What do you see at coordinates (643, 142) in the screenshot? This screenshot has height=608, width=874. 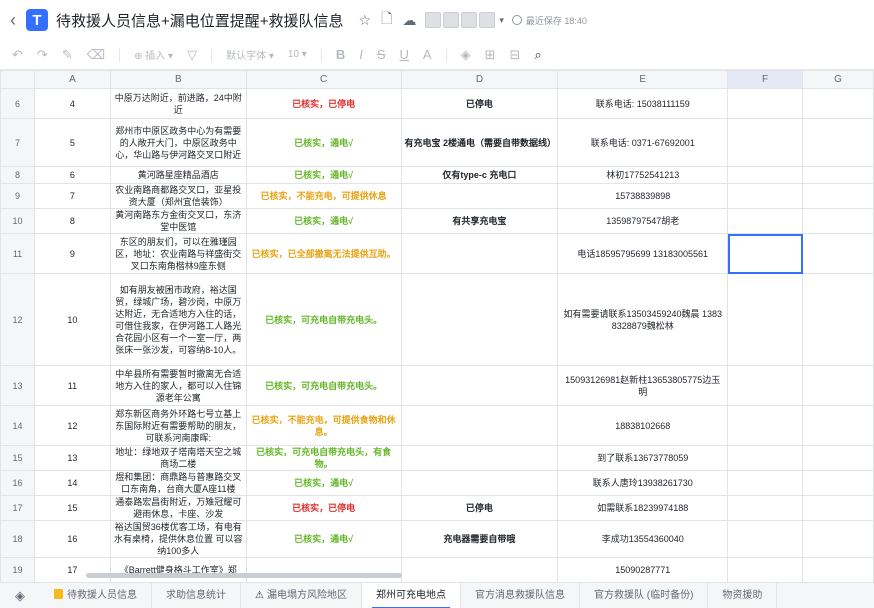 I see `cell-e: 联系电话: 0371-67692001` at bounding box center [643, 142].